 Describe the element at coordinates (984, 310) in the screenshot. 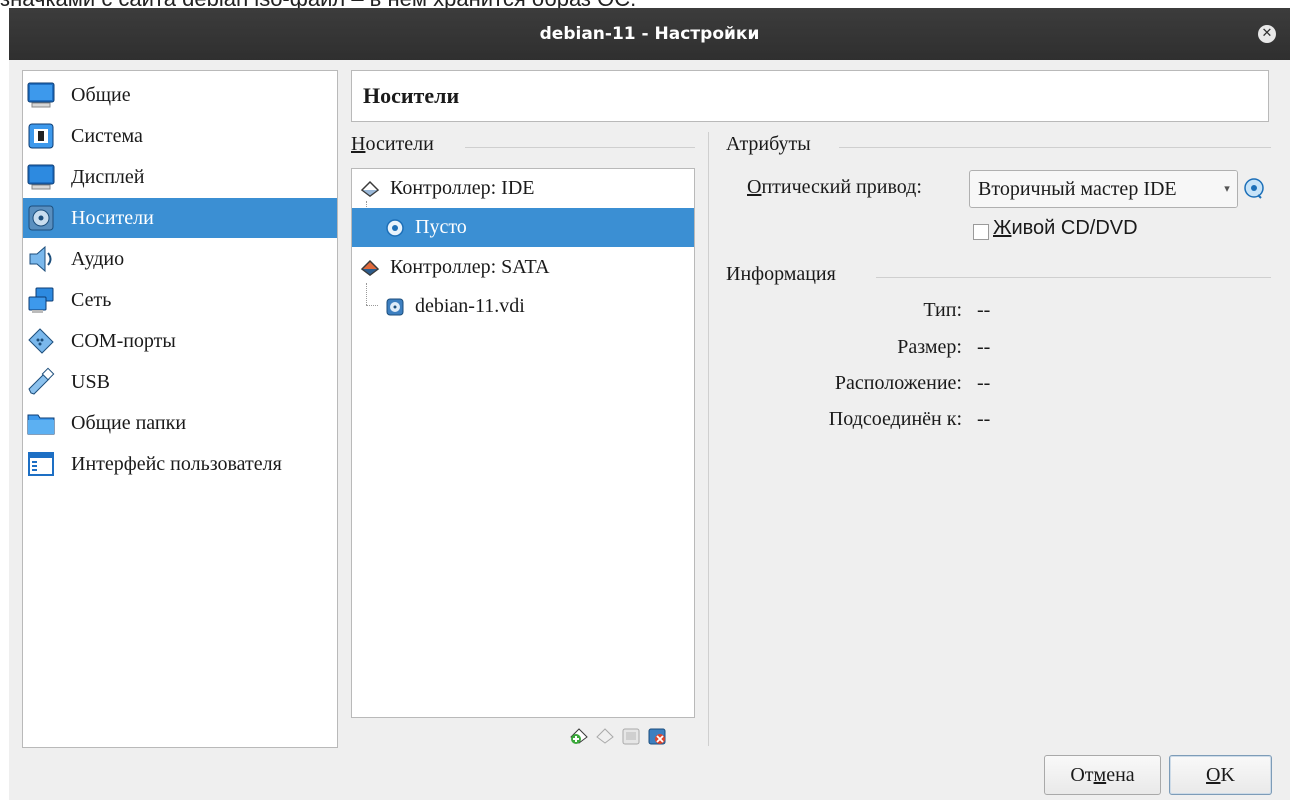

I see `info-type-value: --` at that location.